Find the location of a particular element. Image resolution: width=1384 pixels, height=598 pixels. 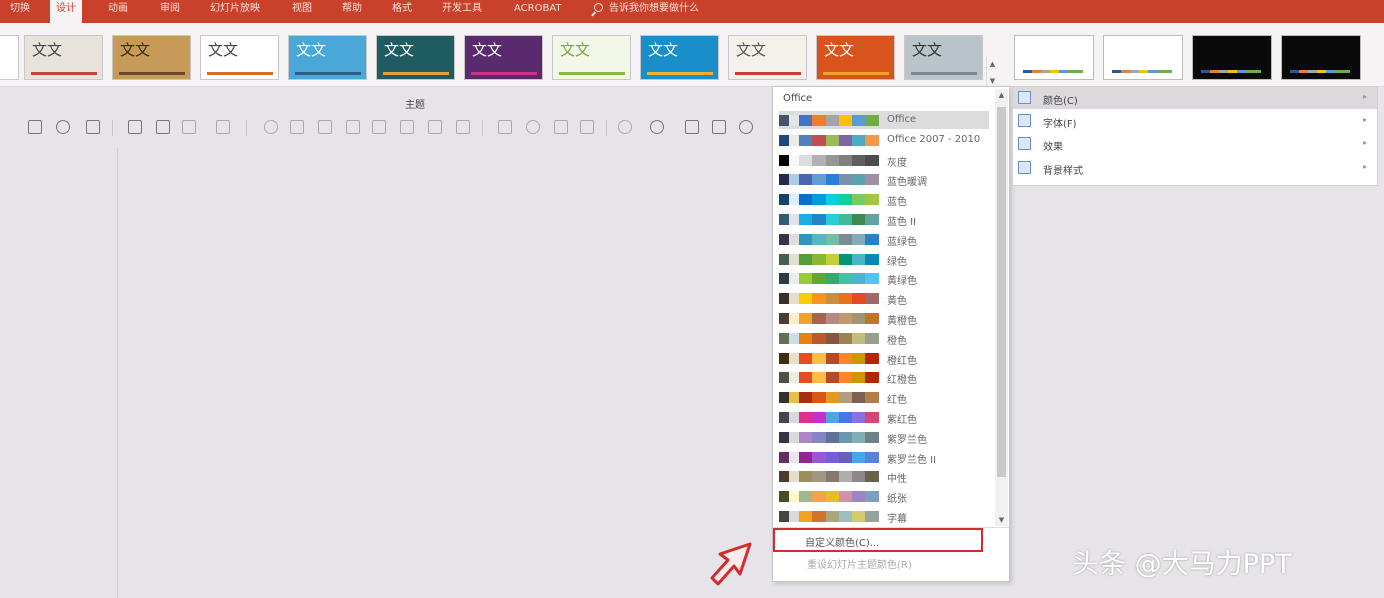

quick-toolbar is located at coordinates (400, 129).